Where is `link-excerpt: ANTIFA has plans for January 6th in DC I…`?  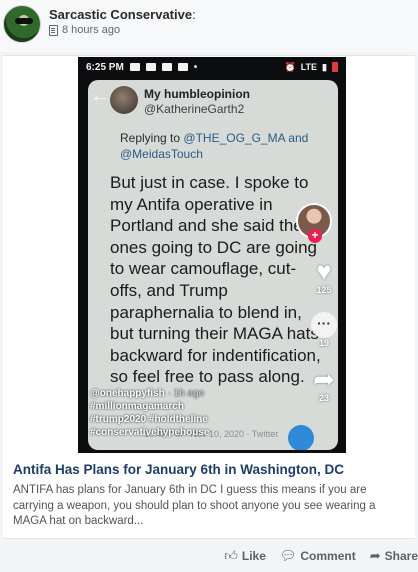 link-excerpt: ANTIFA has plans for January 6th in DC I… is located at coordinates (194, 505).